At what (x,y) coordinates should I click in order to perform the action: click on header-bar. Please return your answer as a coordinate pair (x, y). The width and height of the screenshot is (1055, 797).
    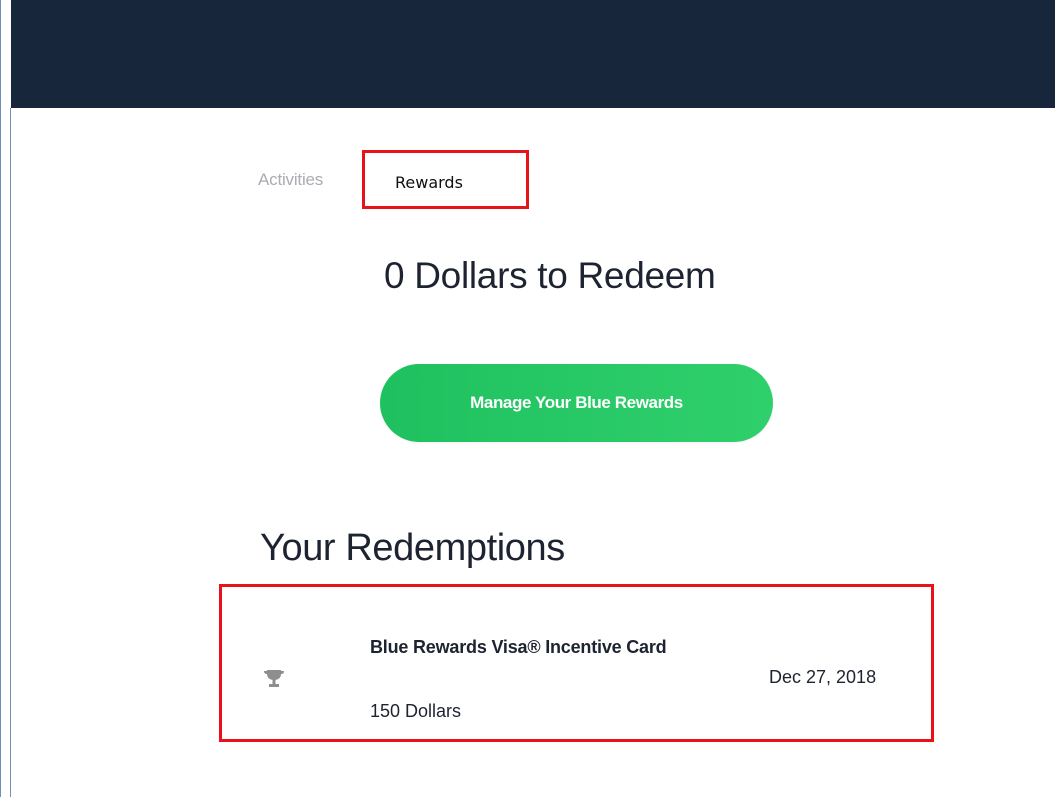
    Looking at the image, I should click on (533, 54).